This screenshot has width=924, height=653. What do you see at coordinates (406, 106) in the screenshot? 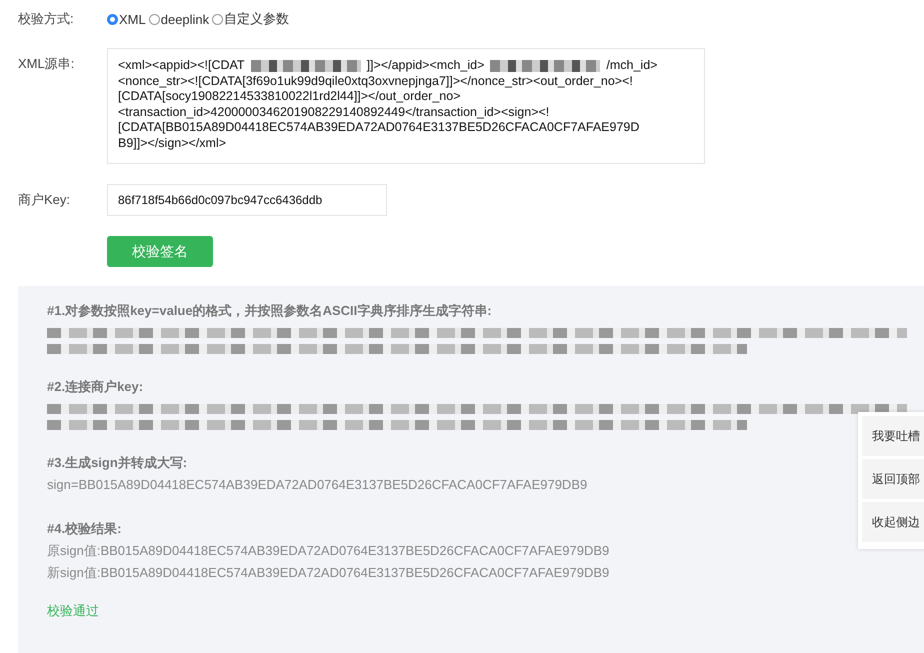
I see `xml-textarea: <xml><appid><![CDAT ]]></appid><mch_id> /mch_id> <nonce_str><![CDATA[3f69o1uk99d9qile0xtq3oxvnepjnga7]]></nonce_str><out_order_no><! [CDATA[socy19082214533810022l1rd2l44]]></out_order_no> <transaction_id>4200000346201908229140892449</transaction_id><sign><! [CDATA[BB015A89D04418EC574AB39EDA72AD0764E3137BE5D26CFACA0CF7AFAE979D B9]]></sign></xml>` at bounding box center [406, 106].